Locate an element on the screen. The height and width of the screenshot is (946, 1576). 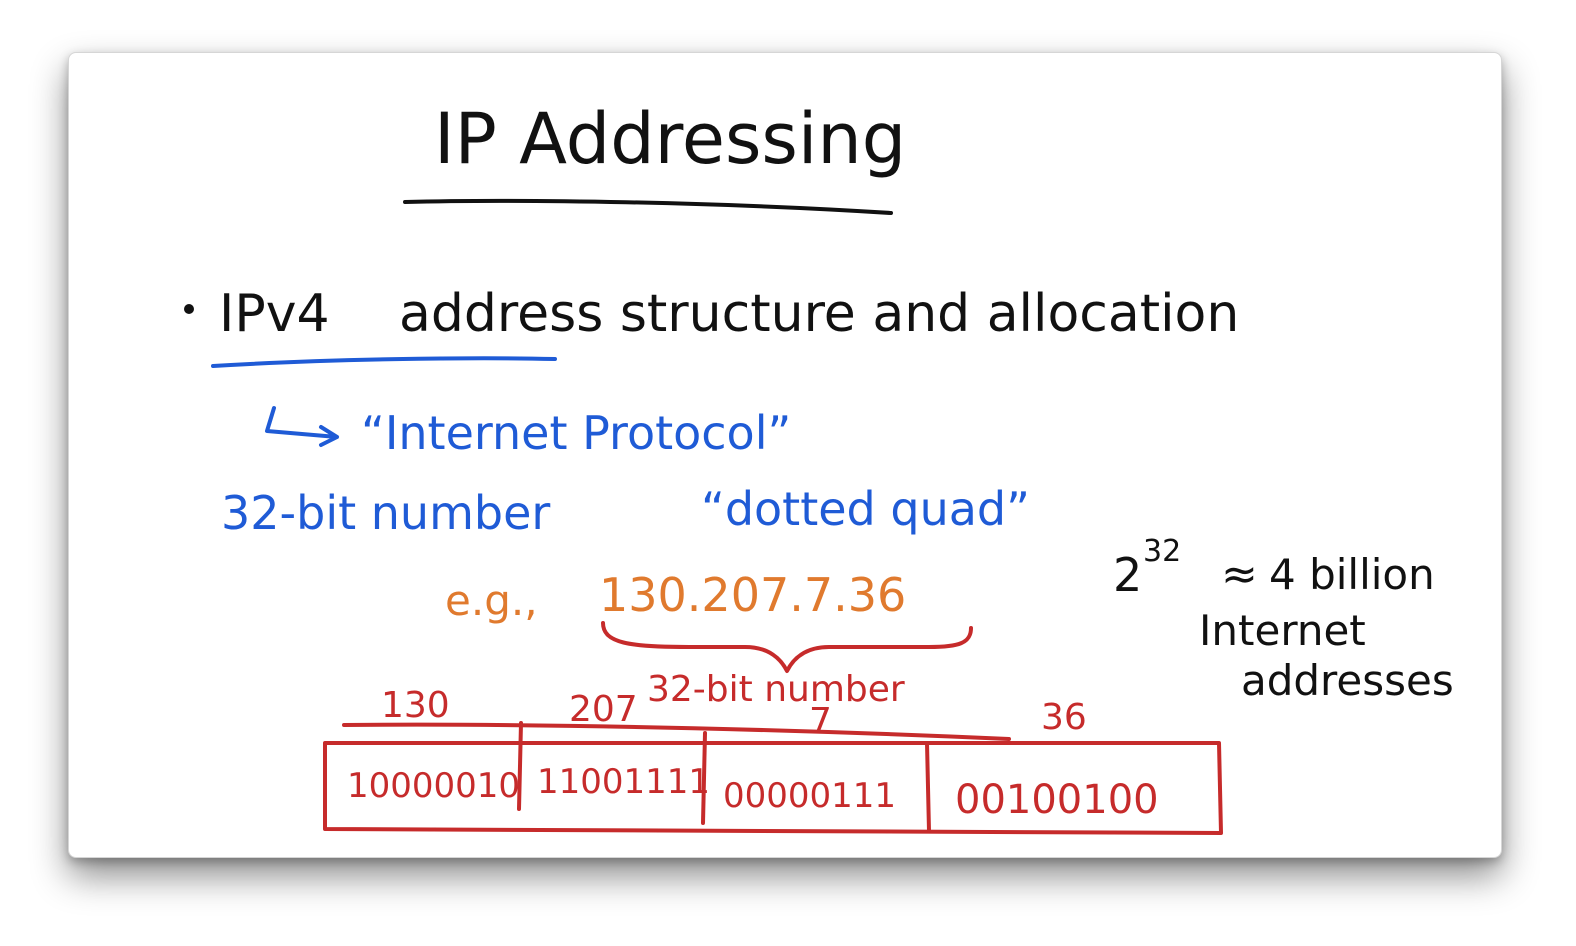
topic-underline is located at coordinates (384, 362).